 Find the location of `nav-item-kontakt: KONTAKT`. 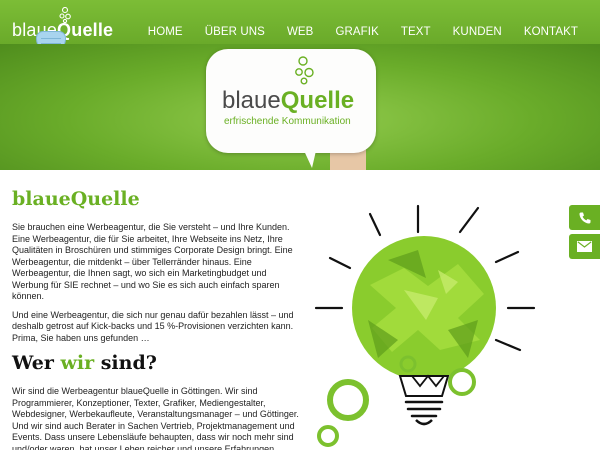

nav-item-kontakt: KONTAKT is located at coordinates (551, 32).